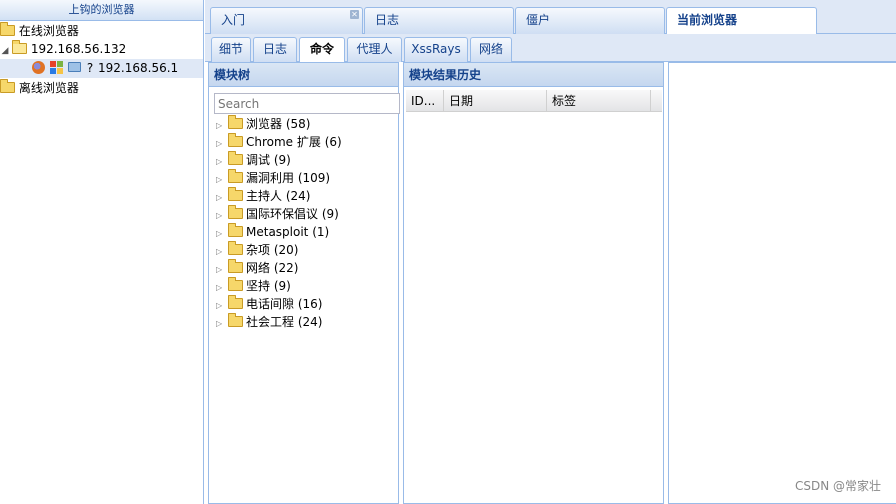 This screenshot has width=896, height=504. I want to click on module-category: ▷ 浏览器 (58), so click(263, 124).